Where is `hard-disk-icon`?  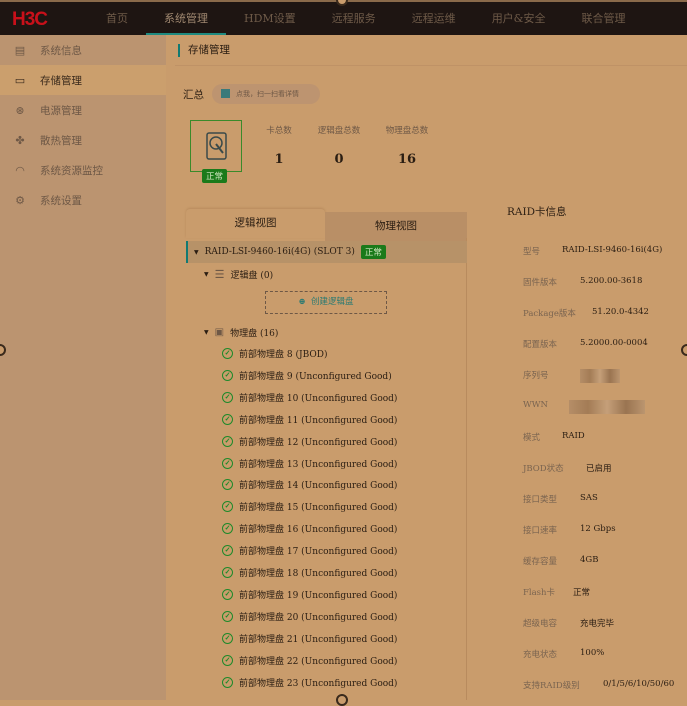
hard-disk-icon is located at coordinates (216, 146).